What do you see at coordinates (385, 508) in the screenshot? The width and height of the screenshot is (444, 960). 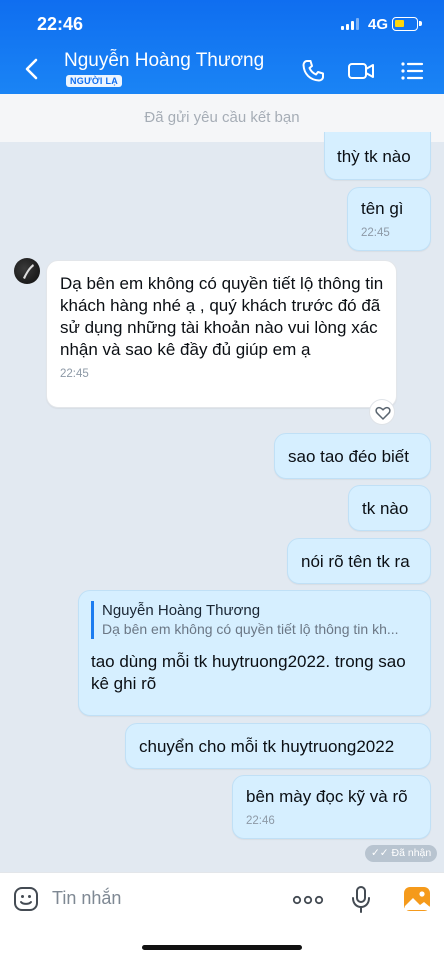 I see `message-text: tk nào` at bounding box center [385, 508].